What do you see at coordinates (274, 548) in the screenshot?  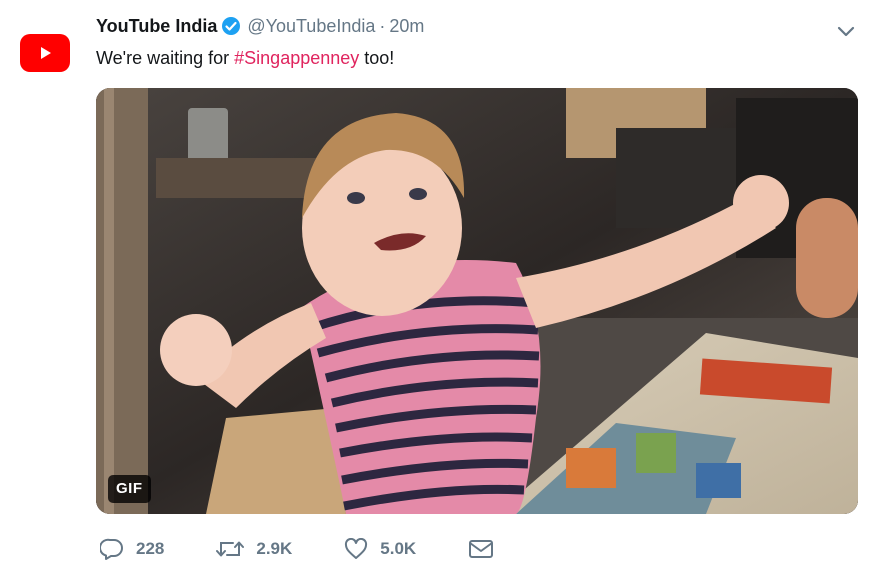 I see `retweet-count: 2.9K` at bounding box center [274, 548].